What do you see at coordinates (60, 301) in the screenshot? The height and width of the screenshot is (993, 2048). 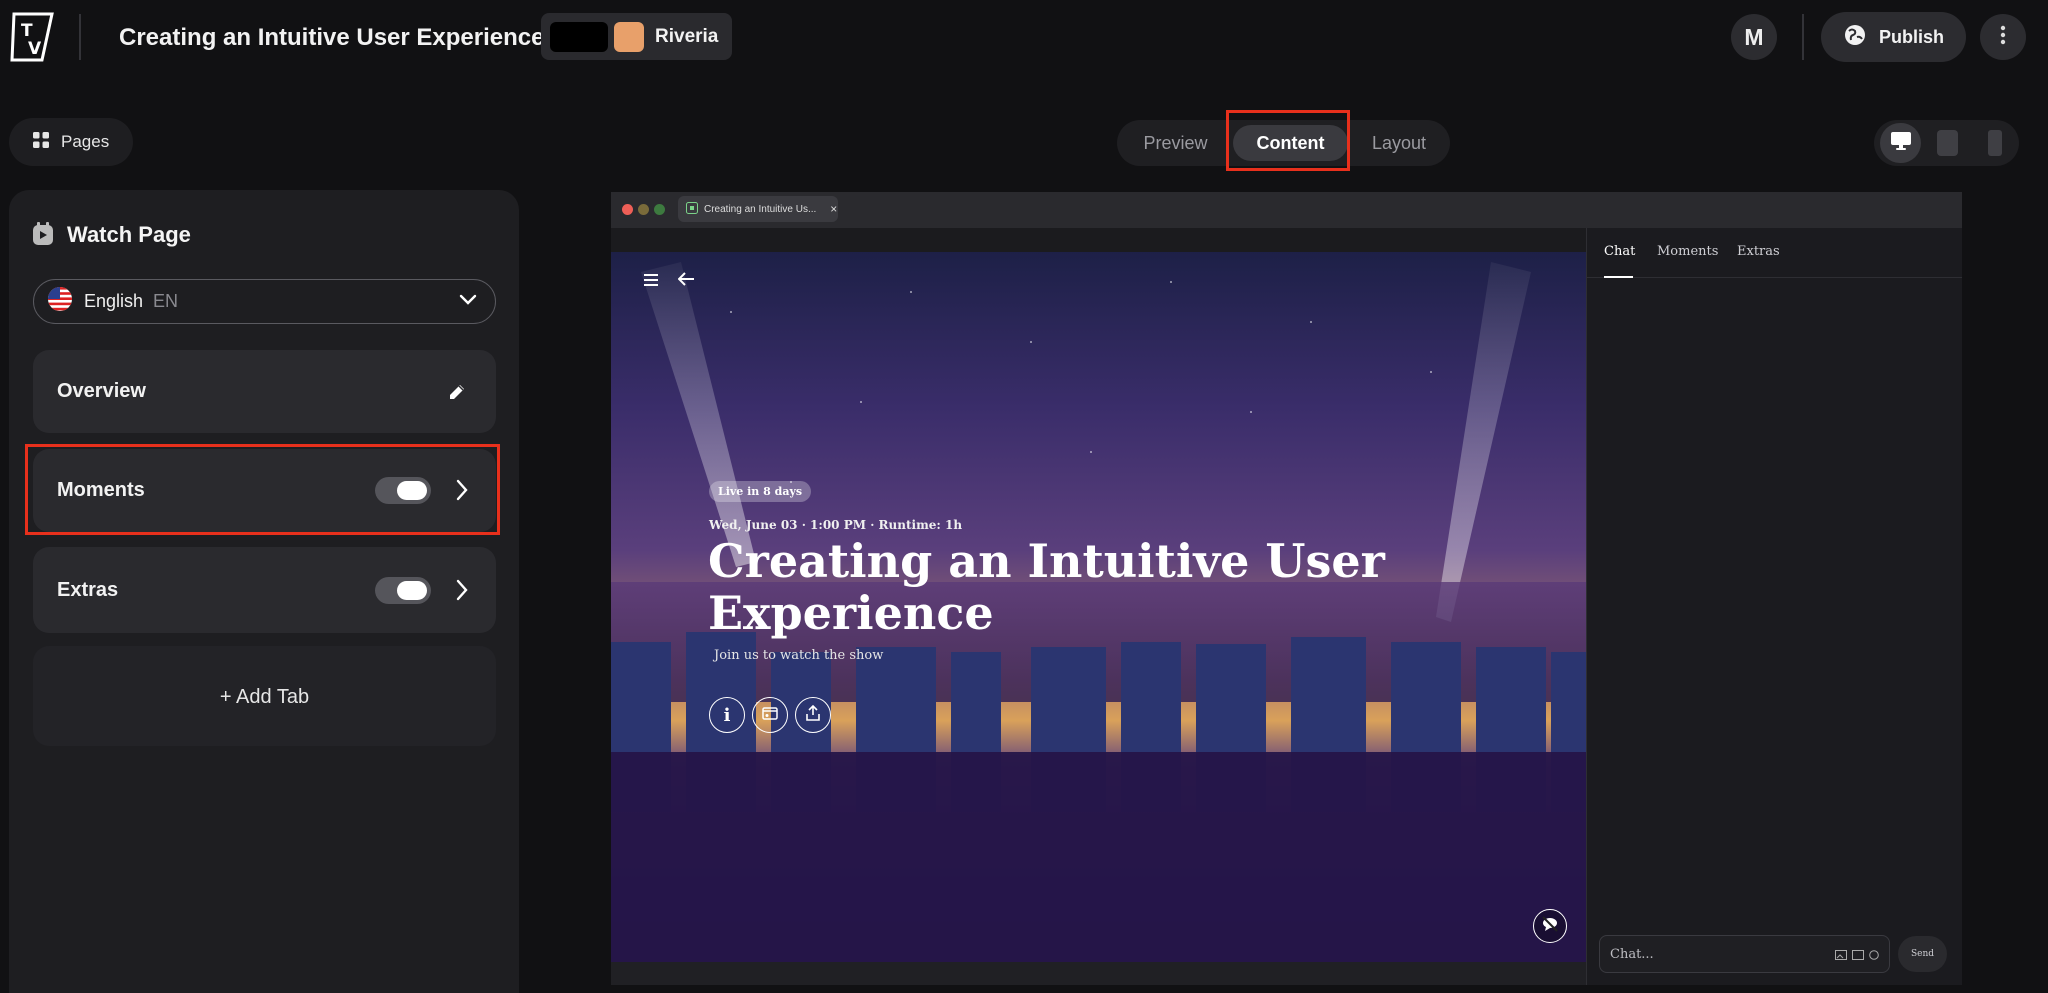 I see `us-flag-icon` at bounding box center [60, 301].